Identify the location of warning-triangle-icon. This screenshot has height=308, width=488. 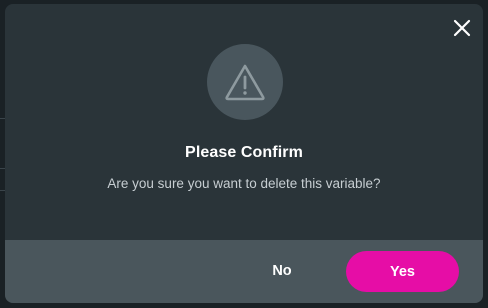
(245, 82).